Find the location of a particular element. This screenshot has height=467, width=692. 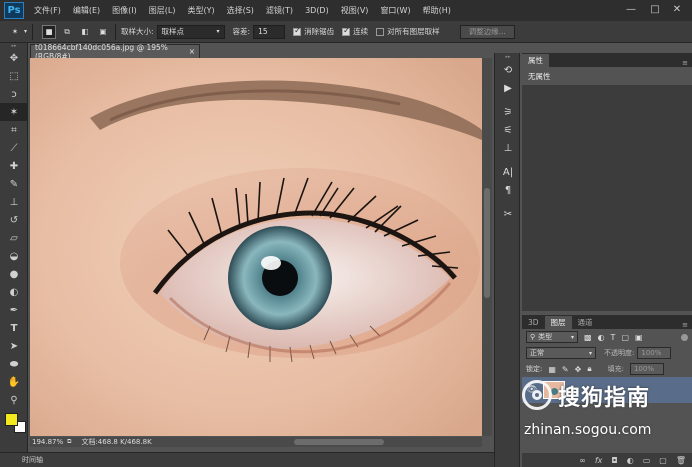

foreground-color-swatch is located at coordinates (11, 419).